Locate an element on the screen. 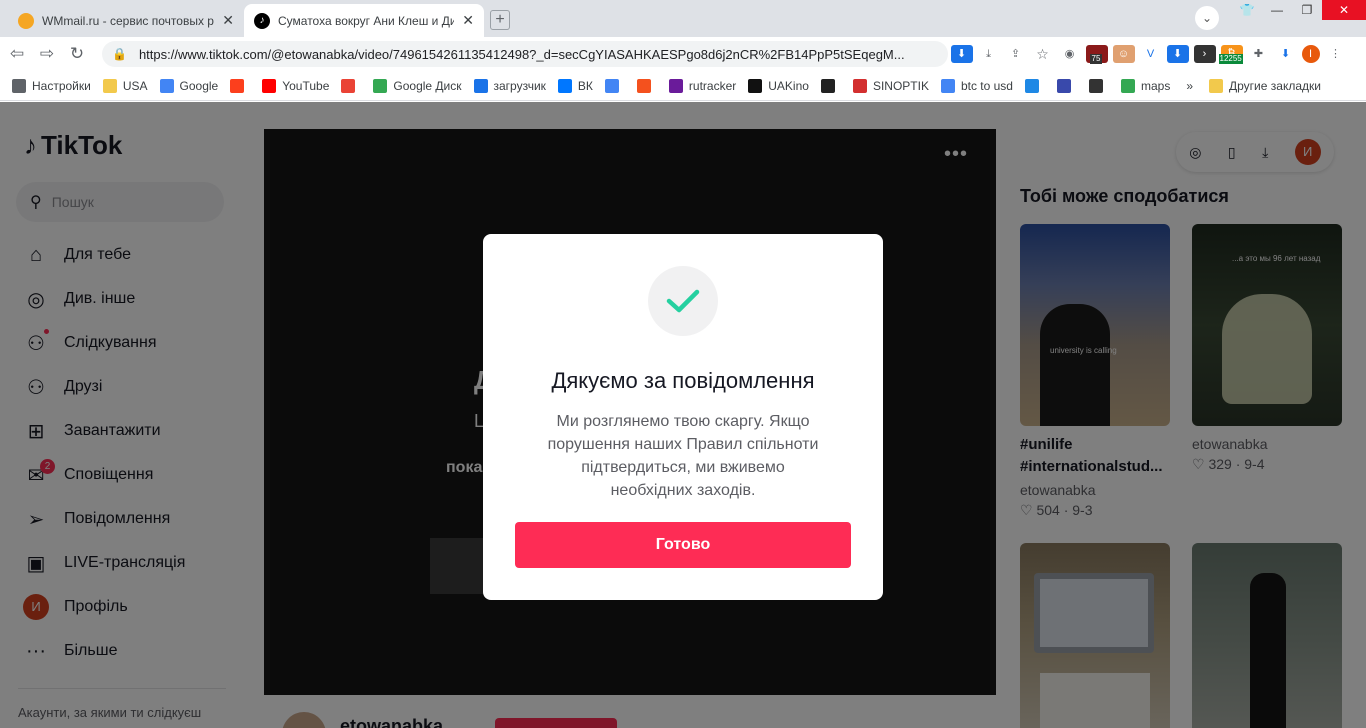 The height and width of the screenshot is (728, 1366). drive-icon is located at coordinates (380, 85).